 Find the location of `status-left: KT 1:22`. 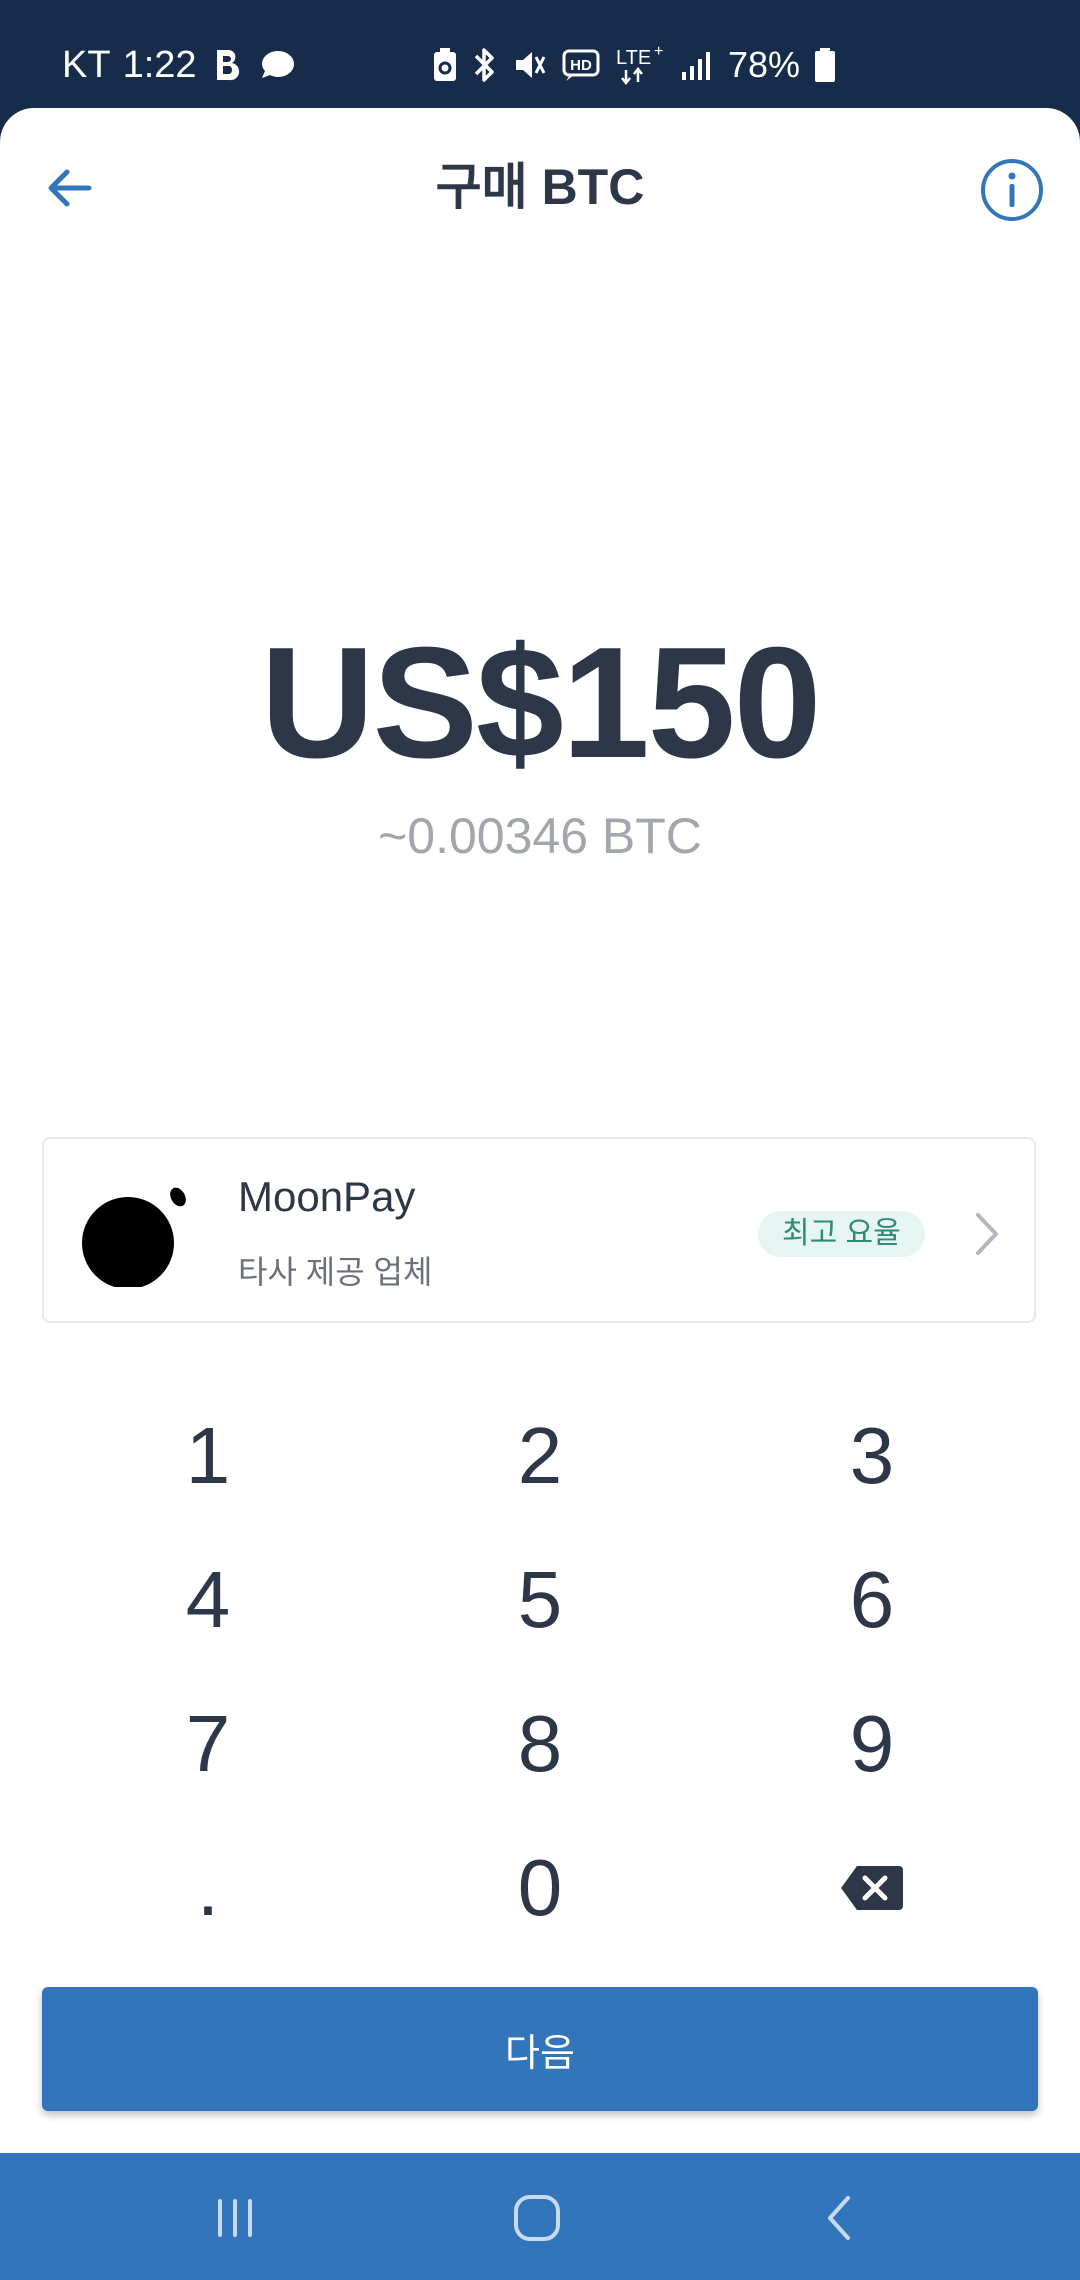

status-left: KT 1:22 is located at coordinates (179, 65).